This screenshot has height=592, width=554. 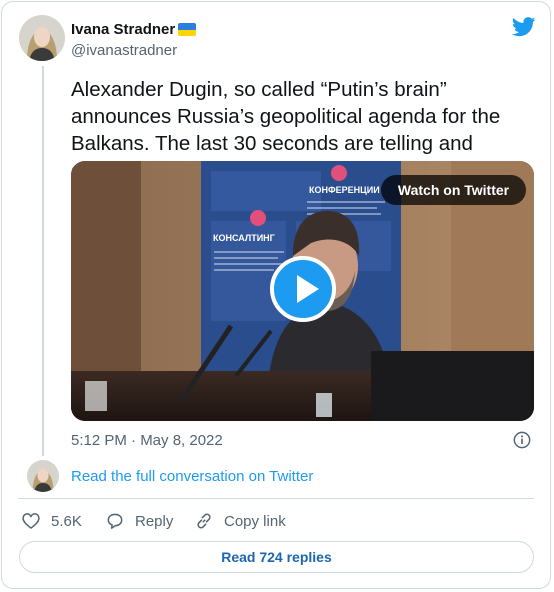 I want to click on reply-label: Reply, so click(x=154, y=521).